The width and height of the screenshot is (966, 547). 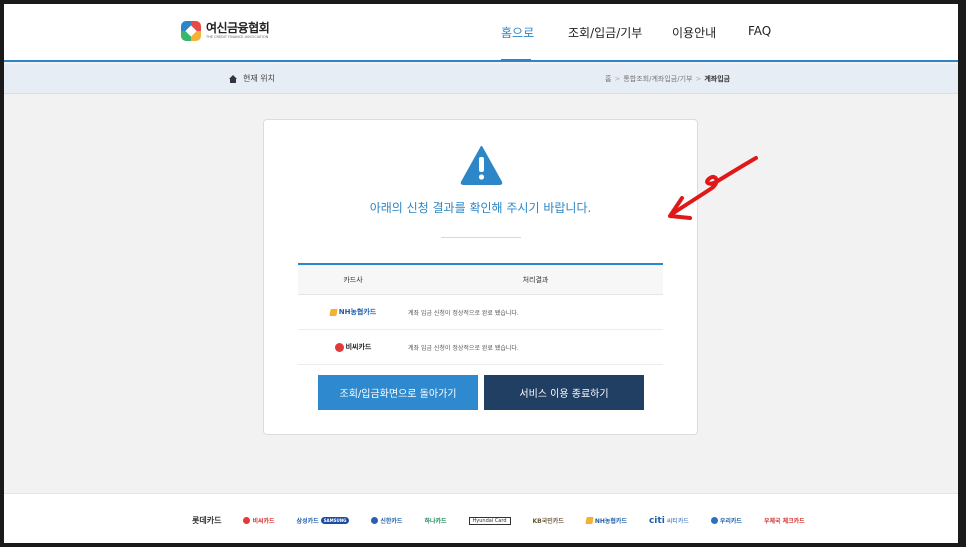 I want to click on card-company-name: NH농협카드, so click(x=357, y=312).